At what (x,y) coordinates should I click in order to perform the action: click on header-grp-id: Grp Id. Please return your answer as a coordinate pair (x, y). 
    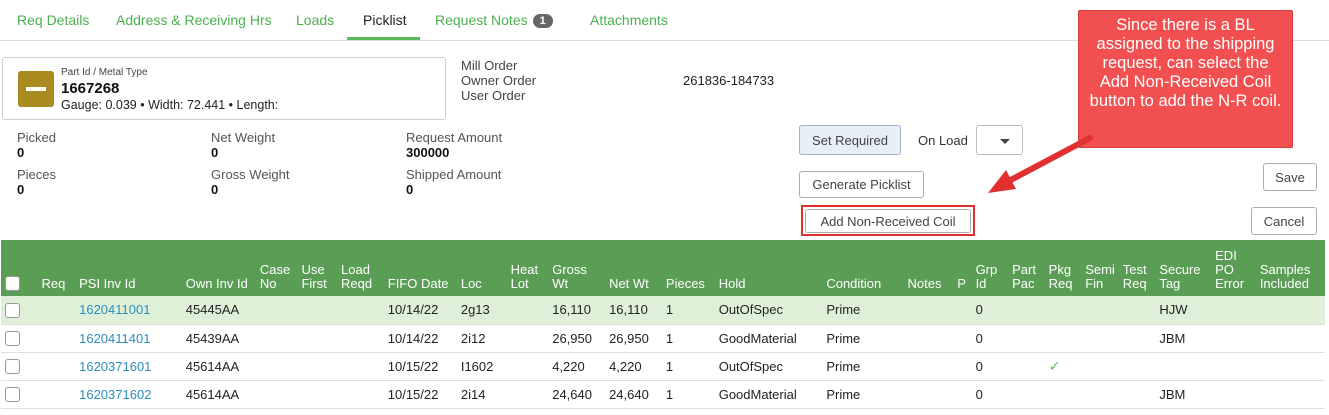
    Looking at the image, I should click on (990, 268).